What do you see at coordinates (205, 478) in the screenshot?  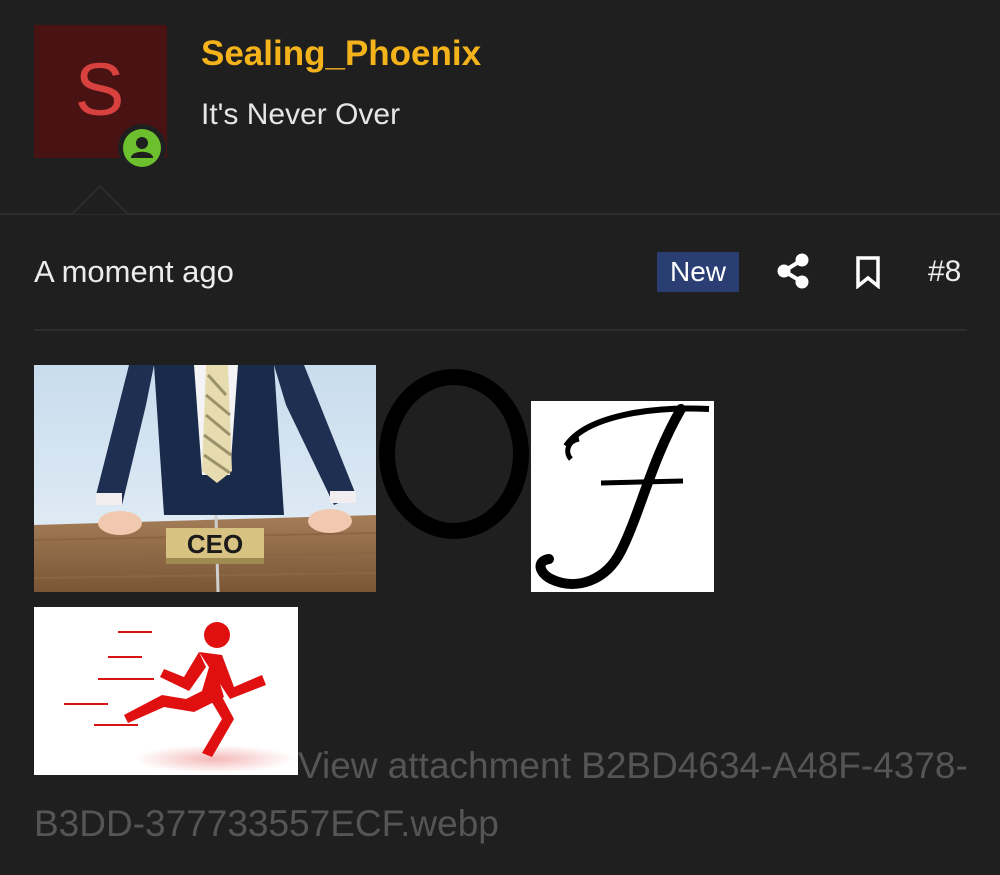 I see `ceo-image: CEO` at bounding box center [205, 478].